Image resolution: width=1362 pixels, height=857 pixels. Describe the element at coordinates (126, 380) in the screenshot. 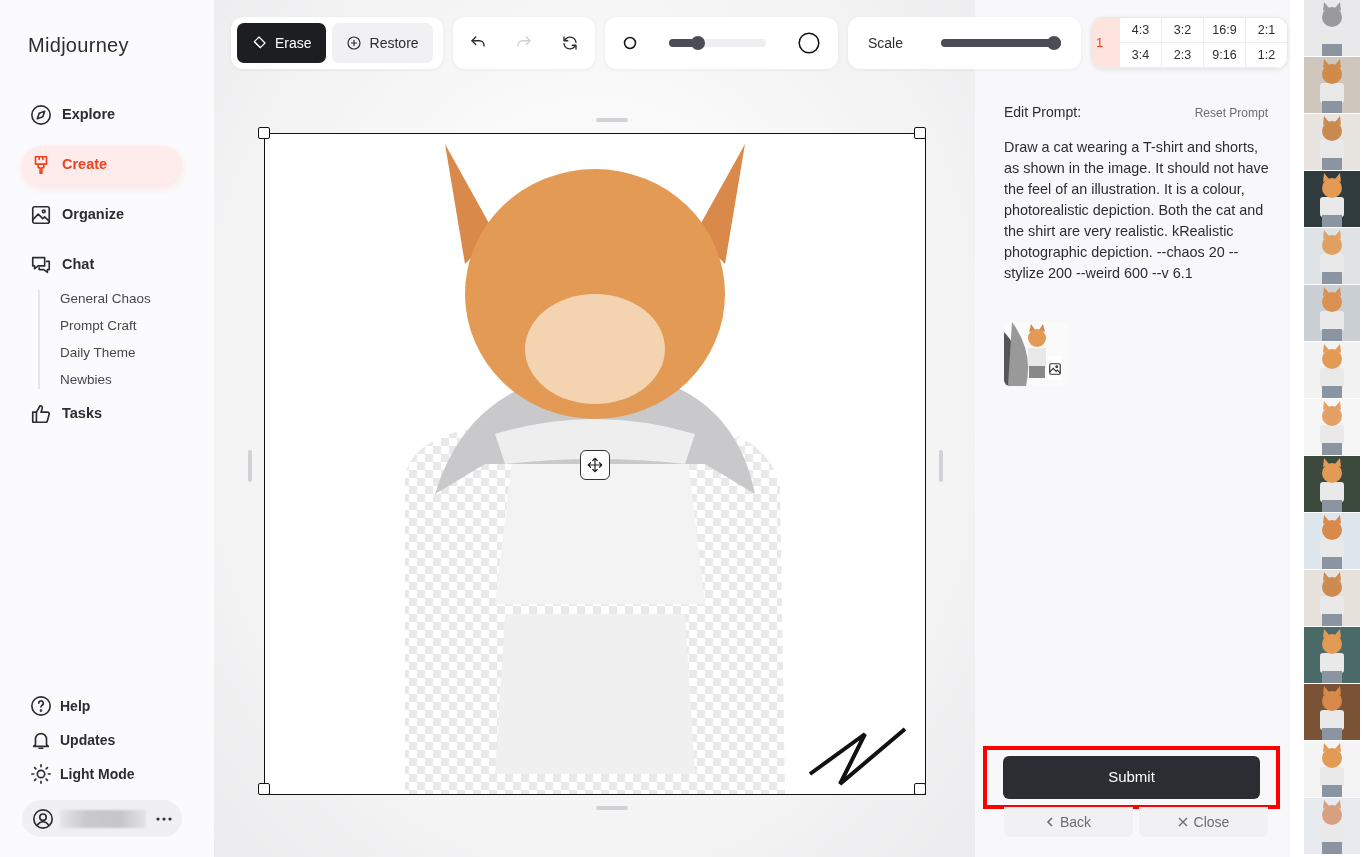

I see `channel-link: Newbies` at that location.